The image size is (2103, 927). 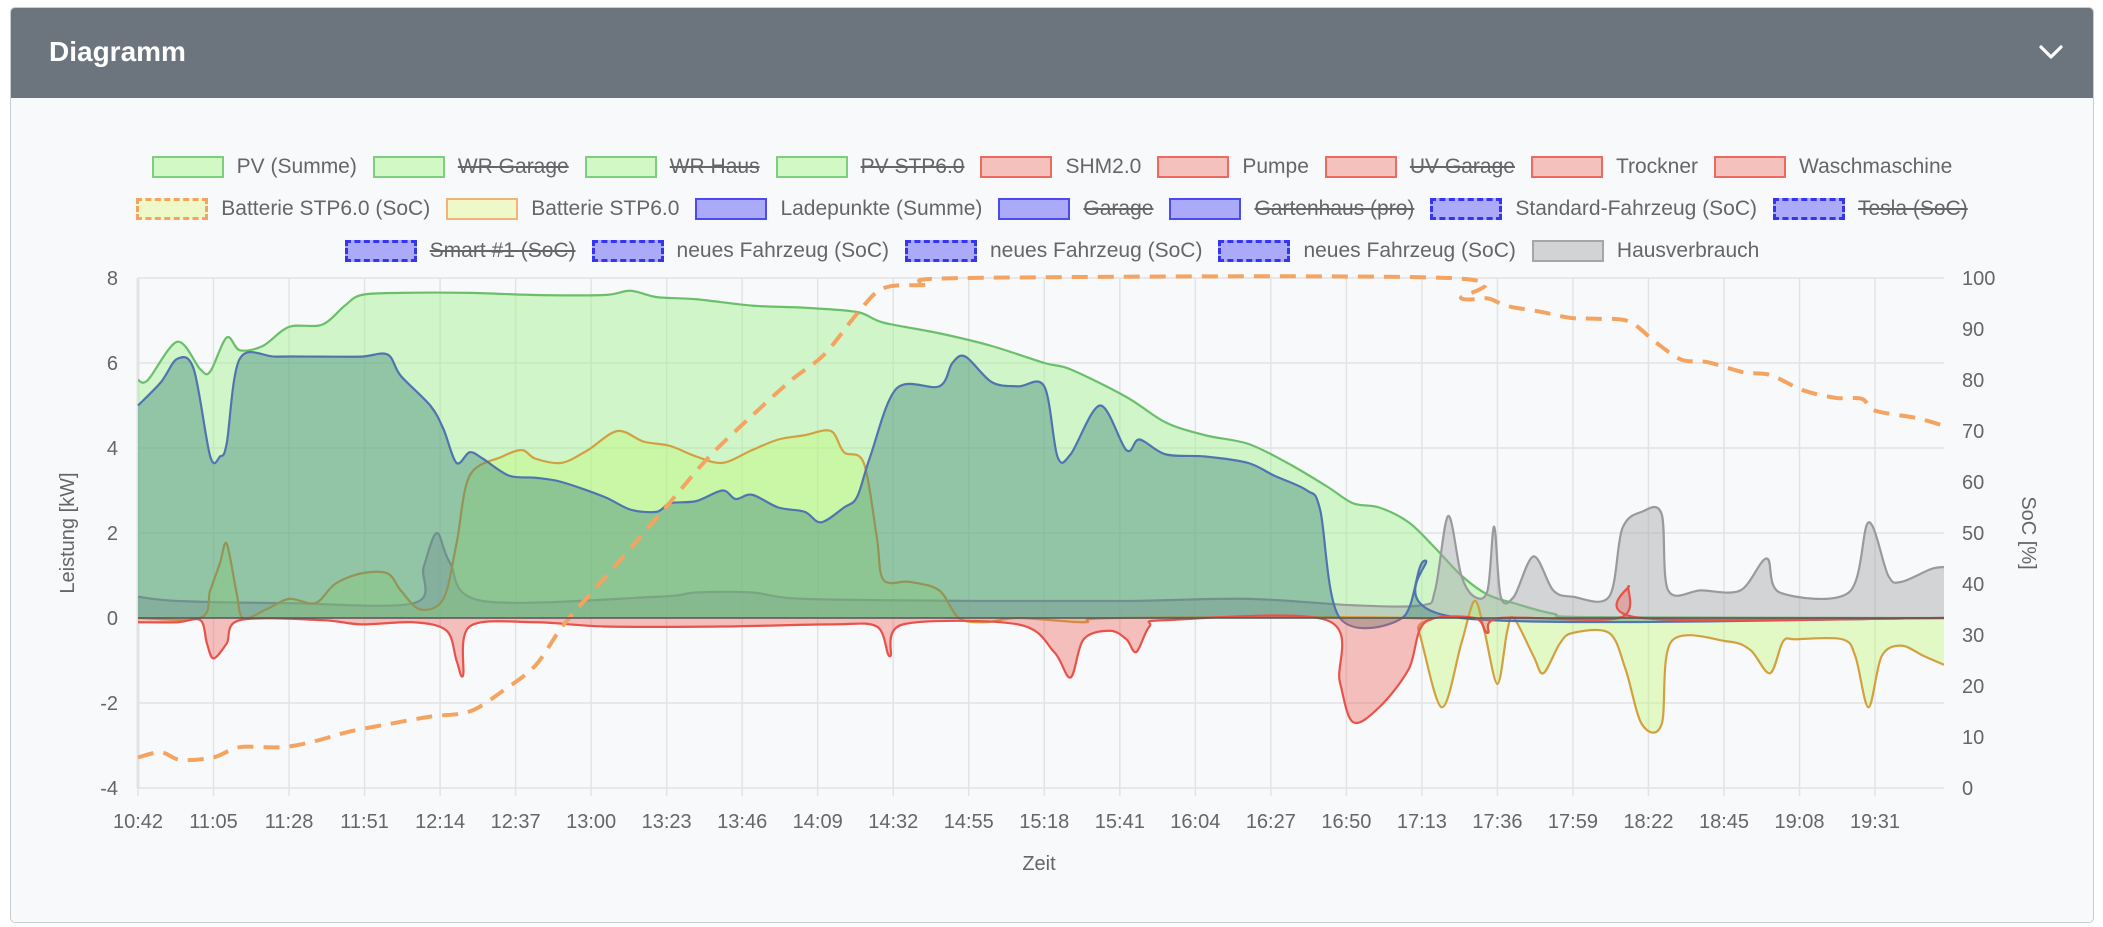 What do you see at coordinates (1195, 822) in the screenshot?
I see `x-tick-label: 16:04` at bounding box center [1195, 822].